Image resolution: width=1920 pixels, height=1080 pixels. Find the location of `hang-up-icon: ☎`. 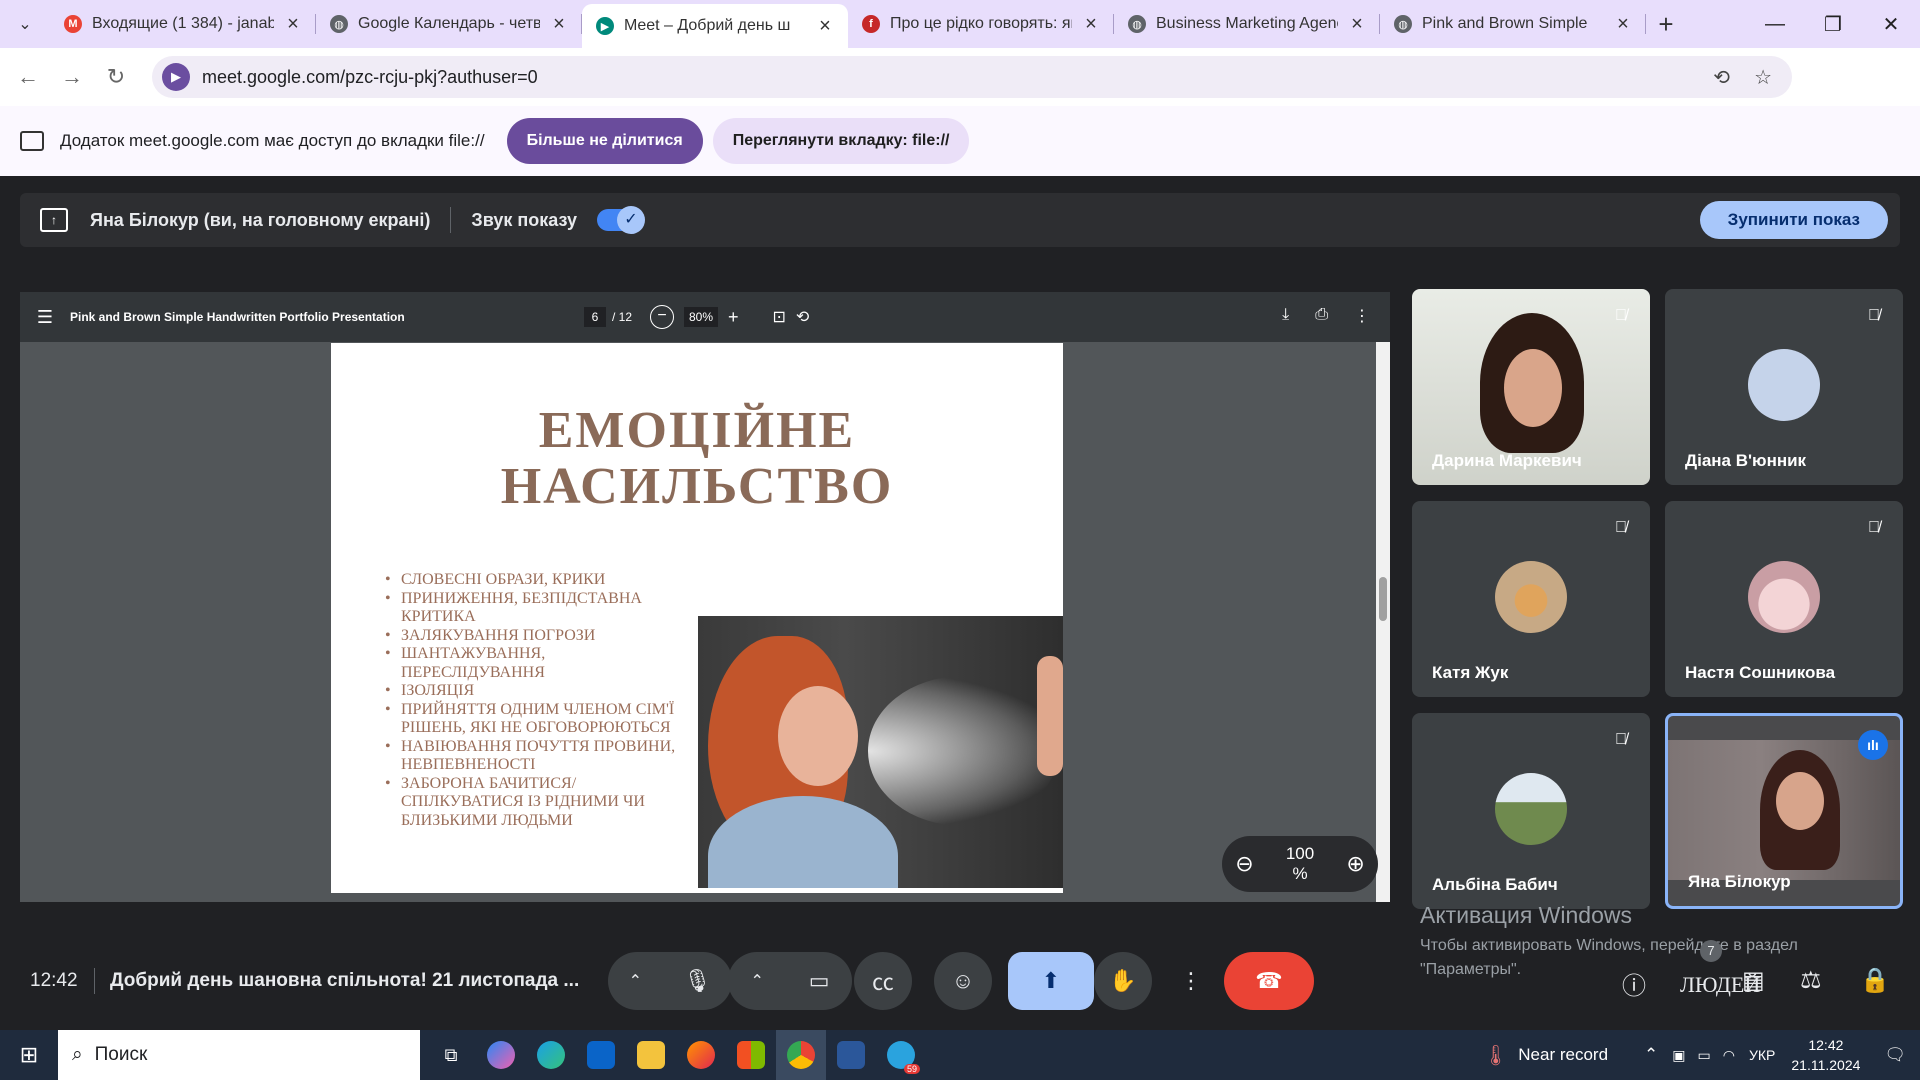

hang-up-icon: ☎ is located at coordinates (1269, 980).